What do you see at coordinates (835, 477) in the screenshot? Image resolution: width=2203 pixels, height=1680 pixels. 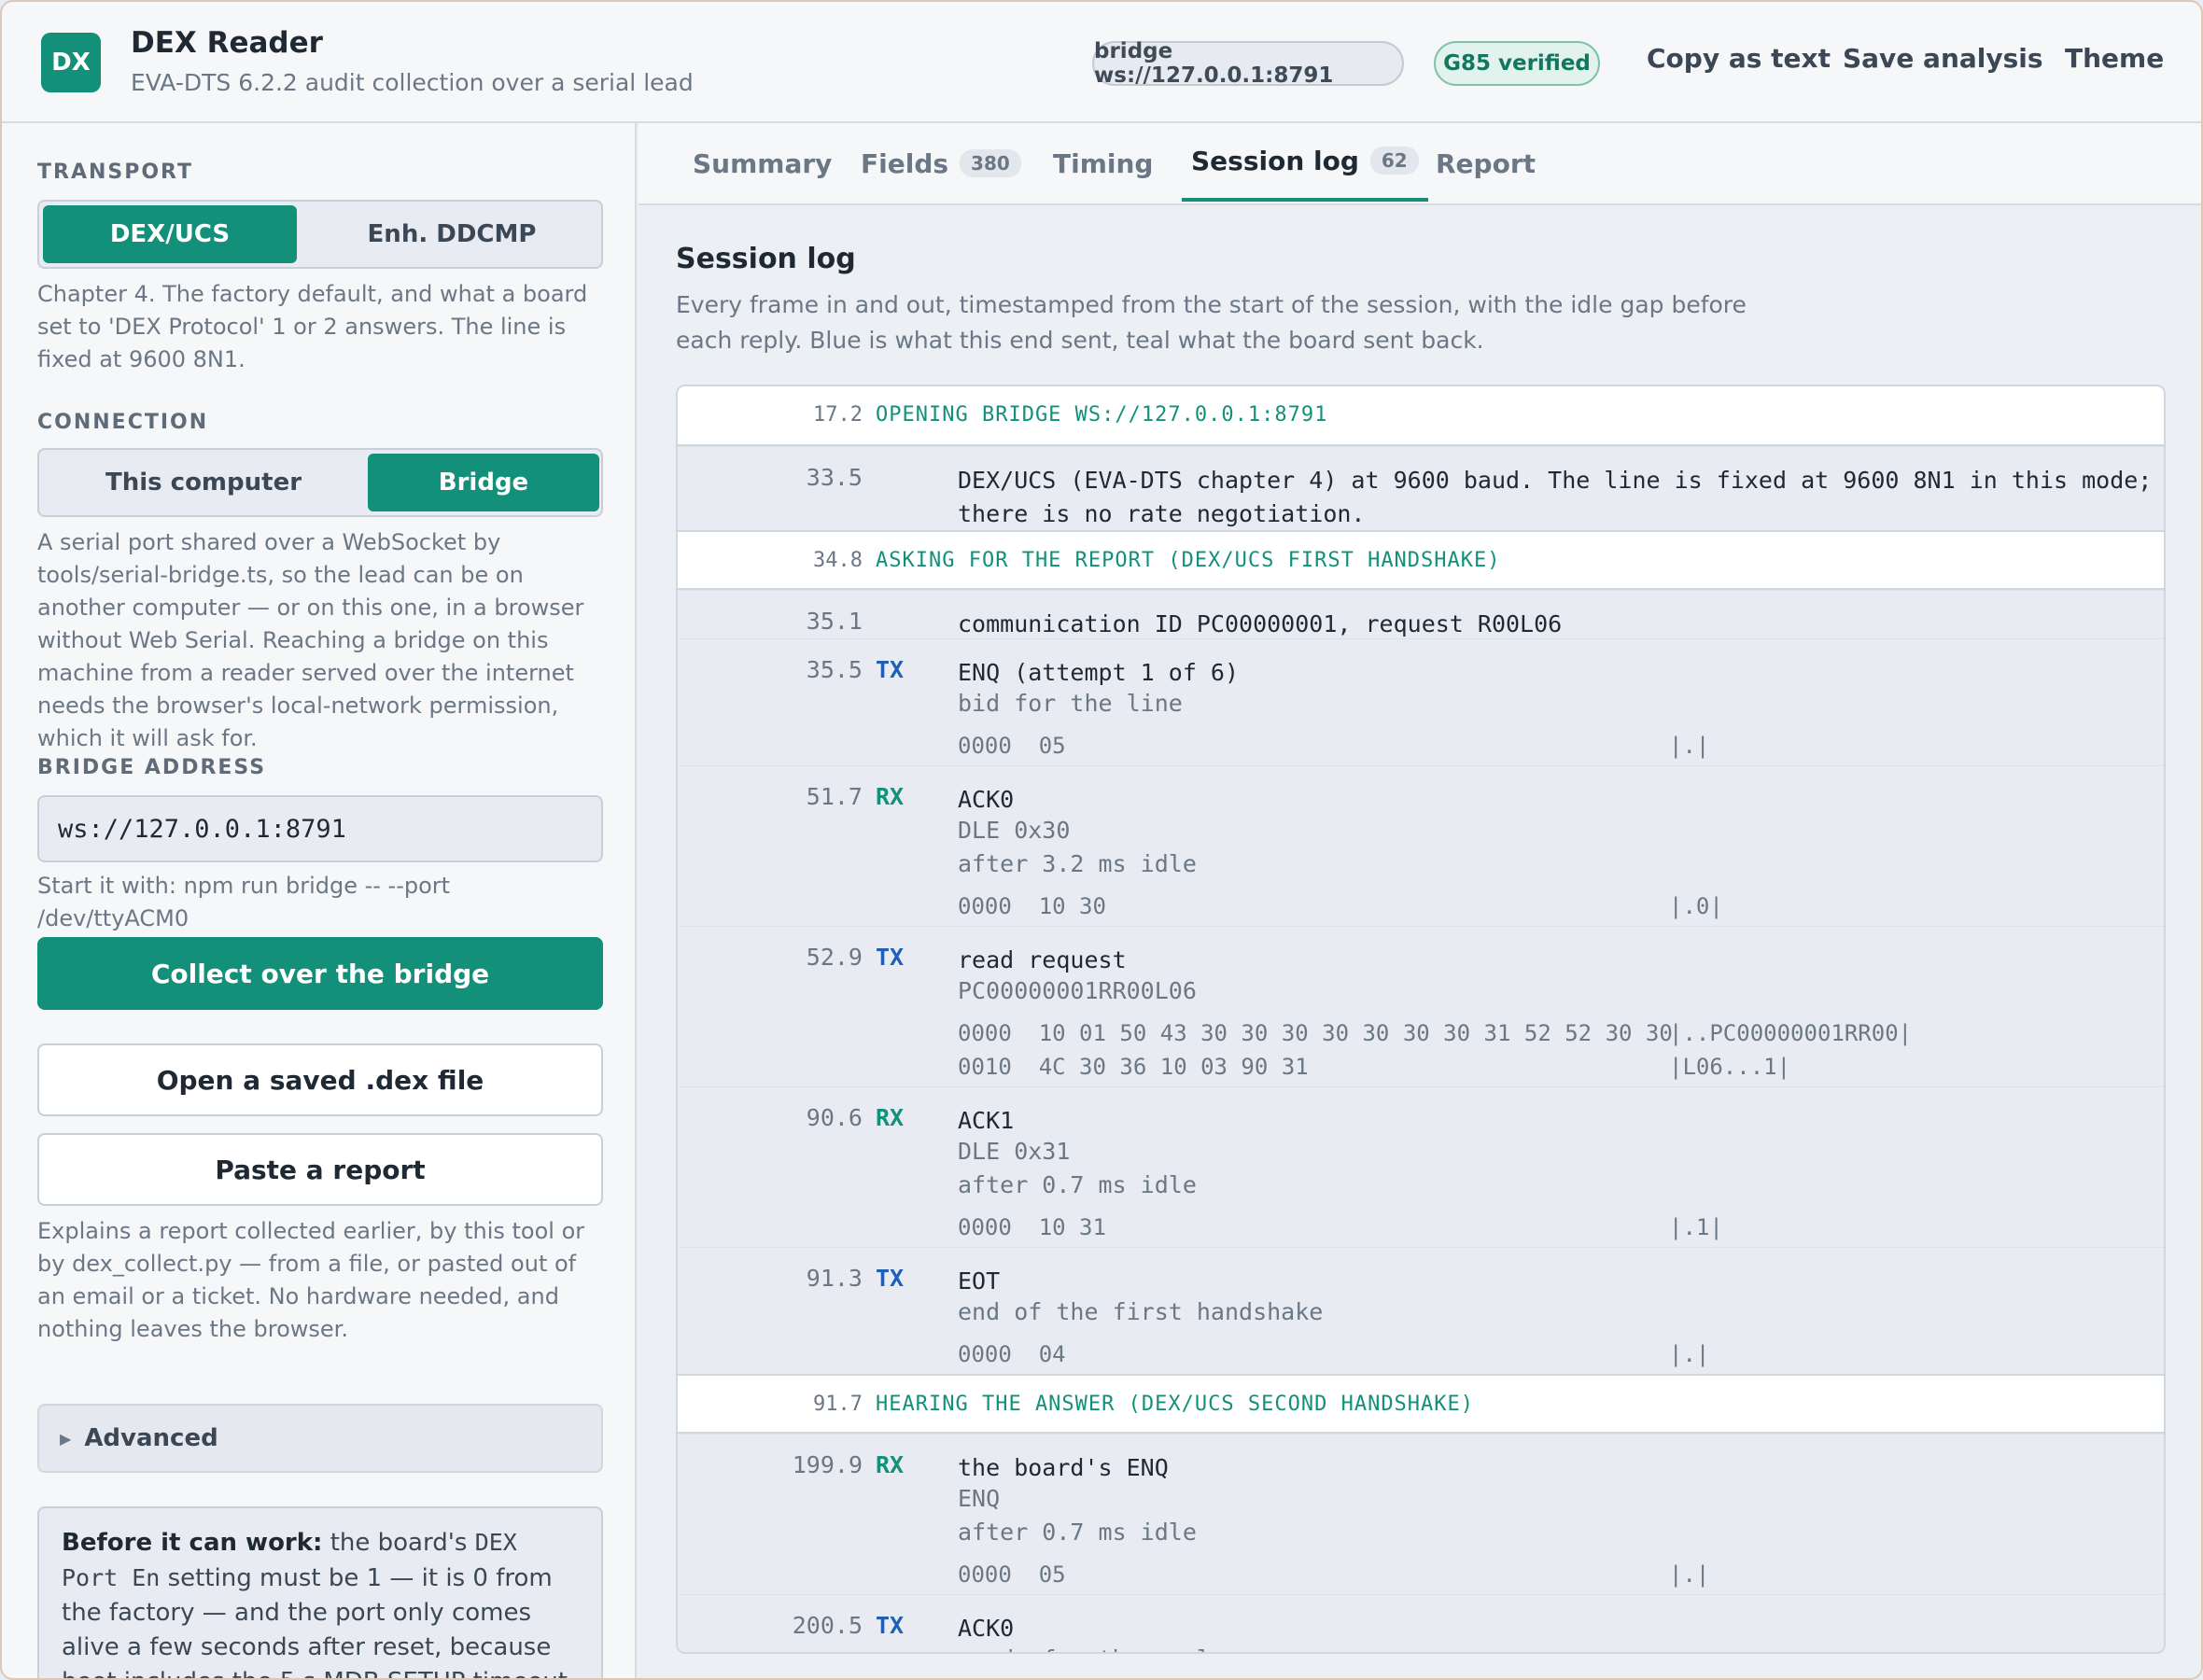 I see `log-time: 33.5` at bounding box center [835, 477].